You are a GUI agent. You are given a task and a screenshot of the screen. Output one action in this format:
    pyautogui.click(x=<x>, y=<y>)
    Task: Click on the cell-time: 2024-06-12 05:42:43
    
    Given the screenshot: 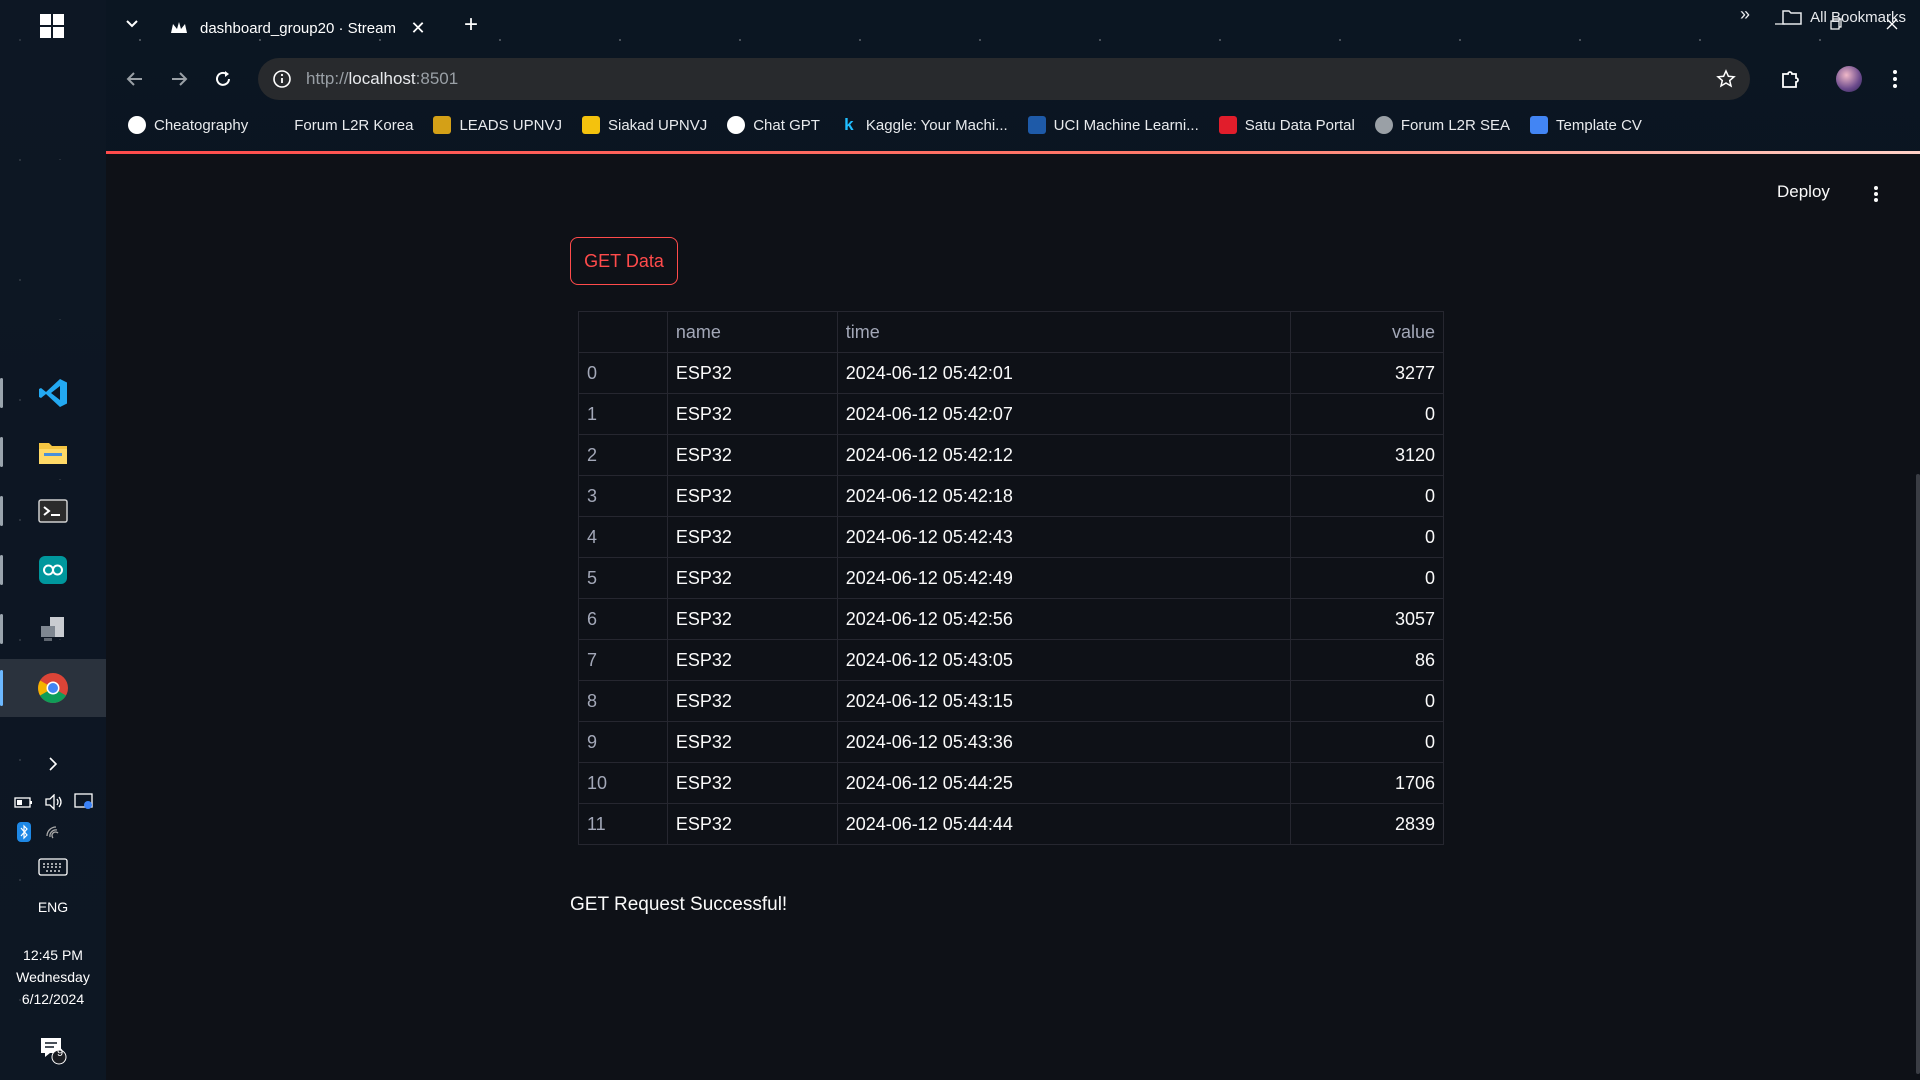 What is the action you would take?
    pyautogui.click(x=1064, y=537)
    